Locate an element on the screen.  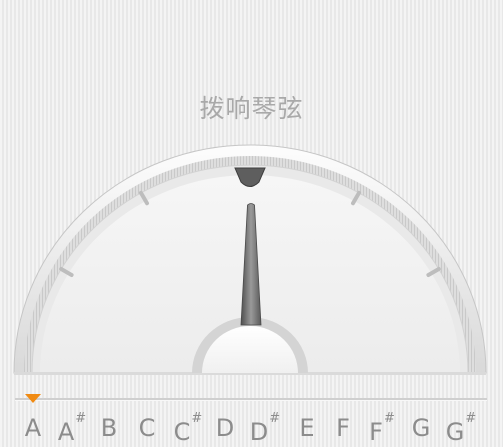
note-key-label: B is located at coordinates (109, 428).